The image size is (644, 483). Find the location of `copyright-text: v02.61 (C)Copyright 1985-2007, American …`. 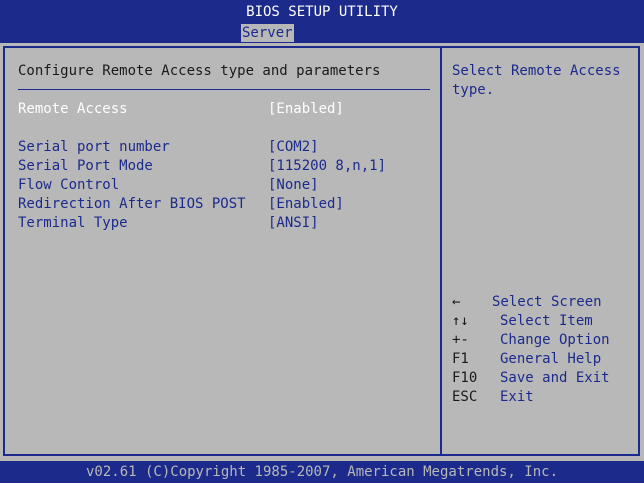

copyright-text: v02.61 (C)Copyright 1985-2007, American … is located at coordinates (321, 472).